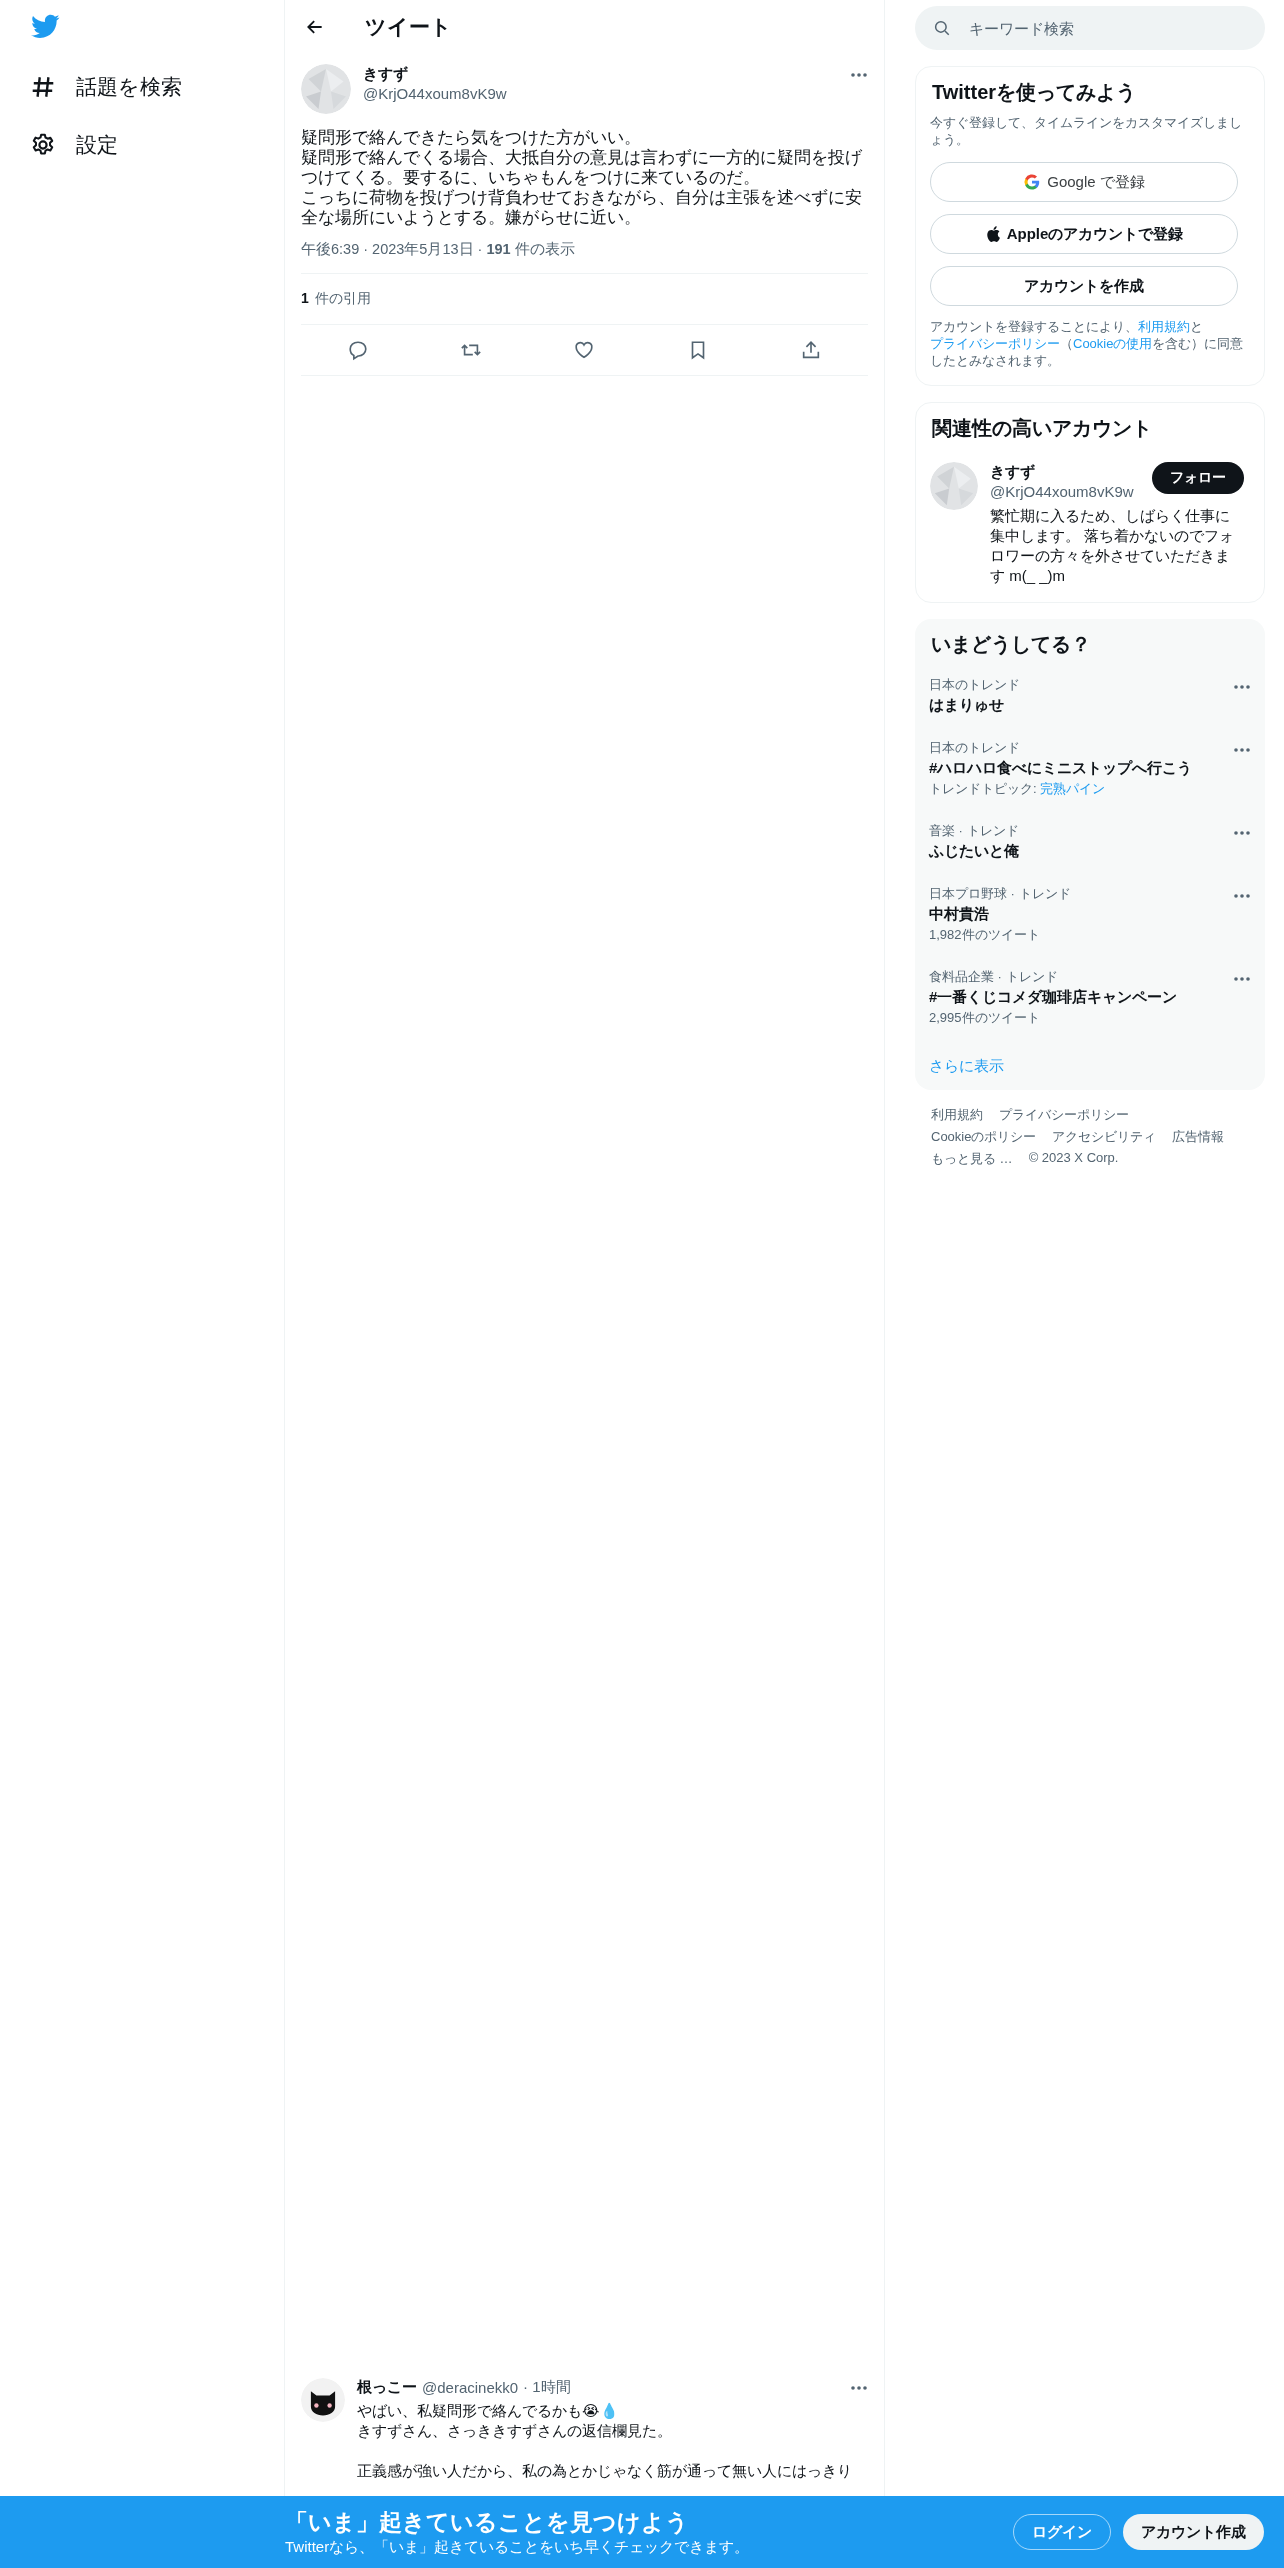 The width and height of the screenshot is (1284, 2568). Describe the element at coordinates (957, 1115) in the screenshot. I see `footer-link: 利用規約` at that location.